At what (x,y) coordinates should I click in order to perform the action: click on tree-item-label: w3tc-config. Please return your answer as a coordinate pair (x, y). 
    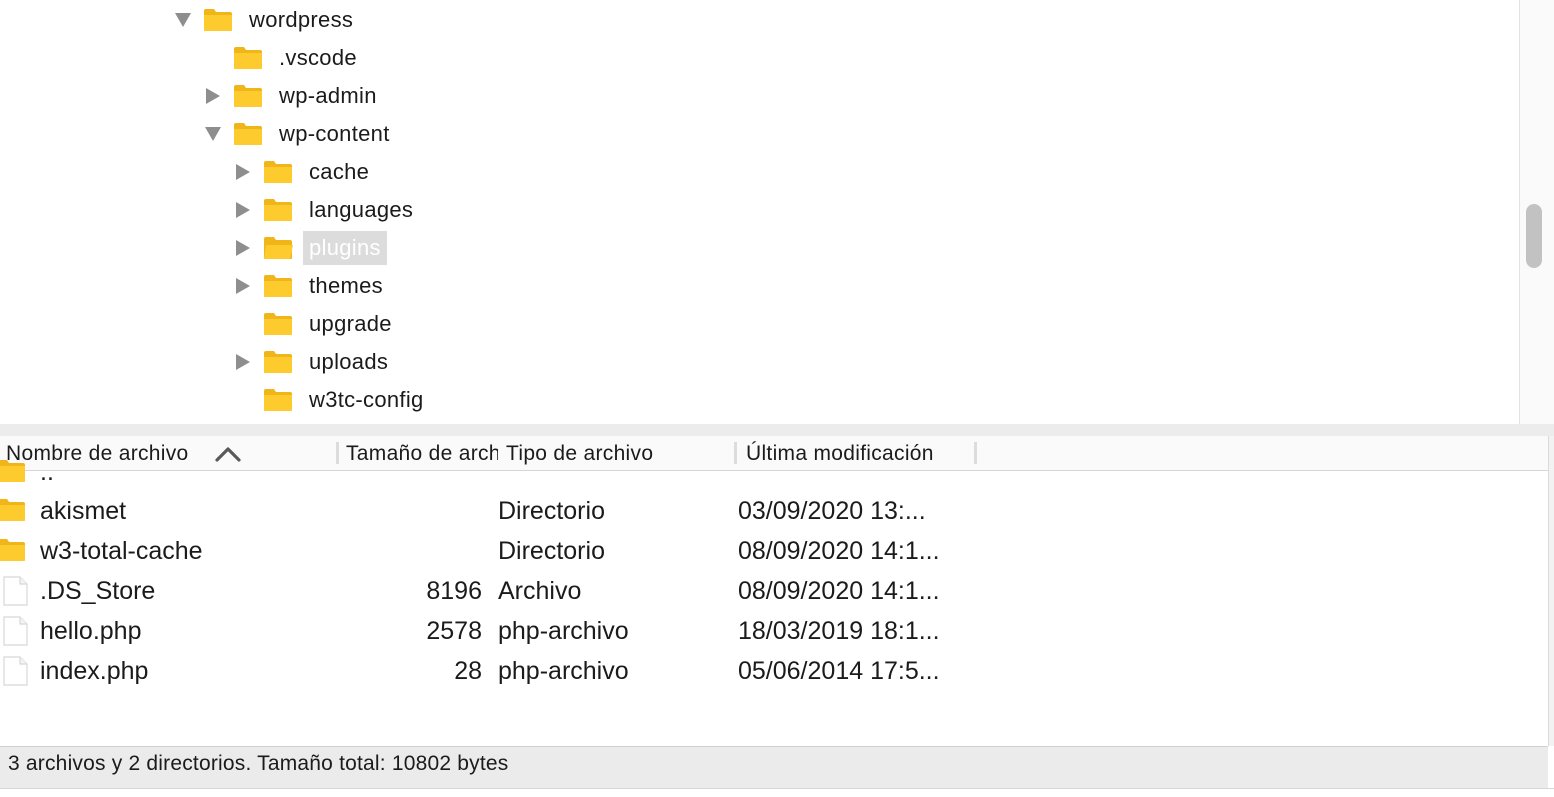
    Looking at the image, I should click on (366, 400).